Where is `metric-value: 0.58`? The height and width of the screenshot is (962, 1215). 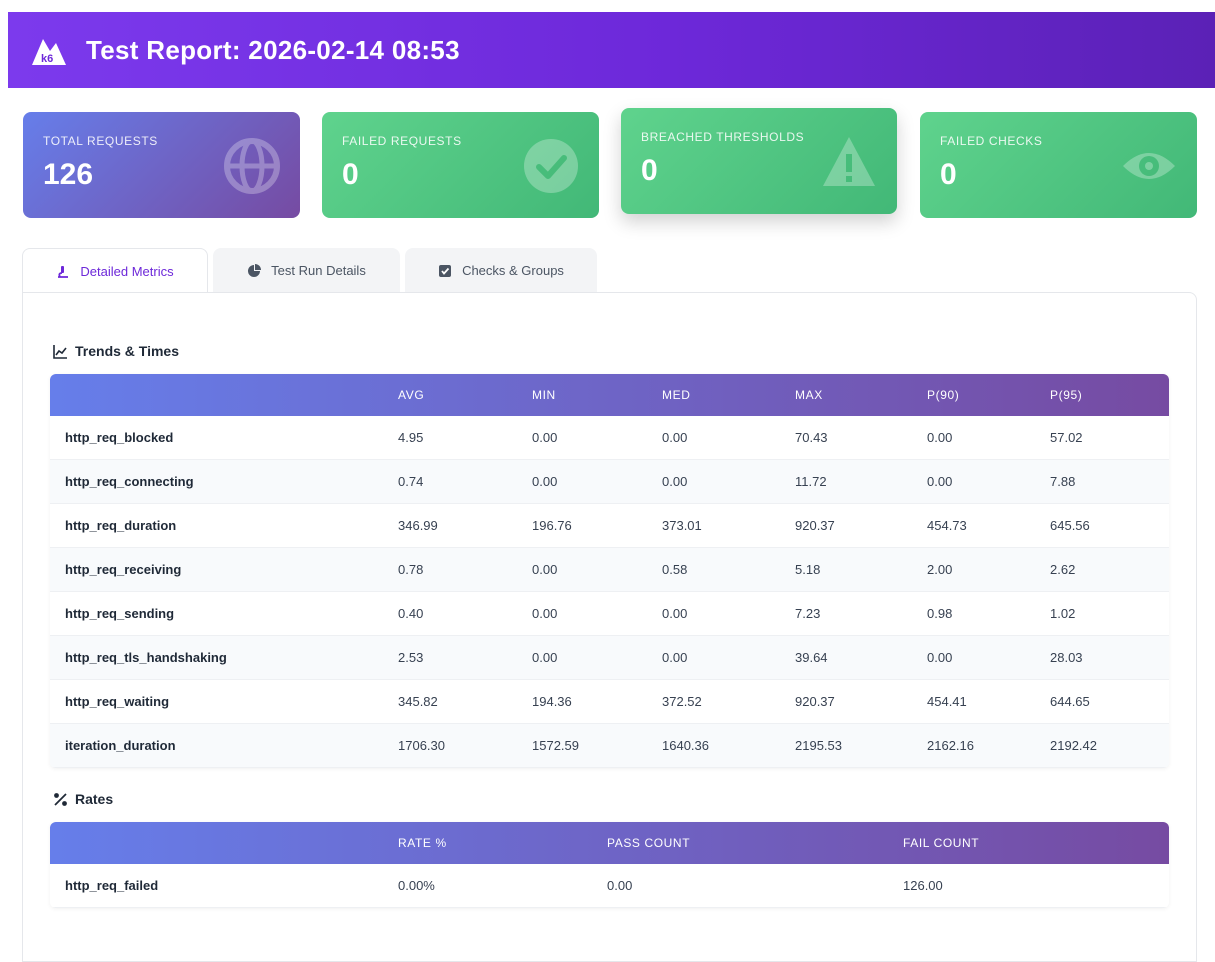 metric-value: 0.58 is located at coordinates (675, 569).